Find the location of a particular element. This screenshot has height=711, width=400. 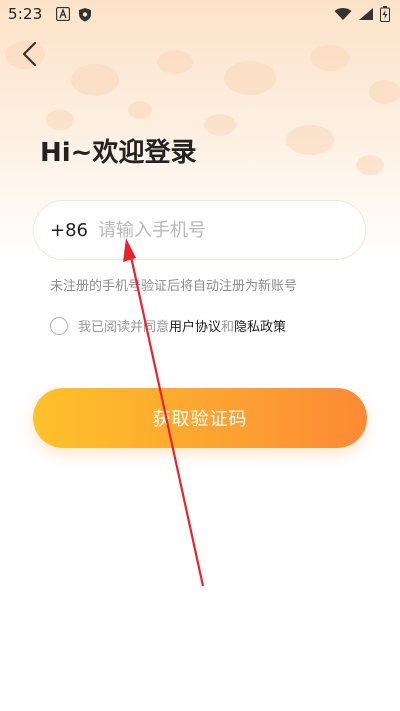

get-code-button: 获取验证码 is located at coordinates (200, 418).